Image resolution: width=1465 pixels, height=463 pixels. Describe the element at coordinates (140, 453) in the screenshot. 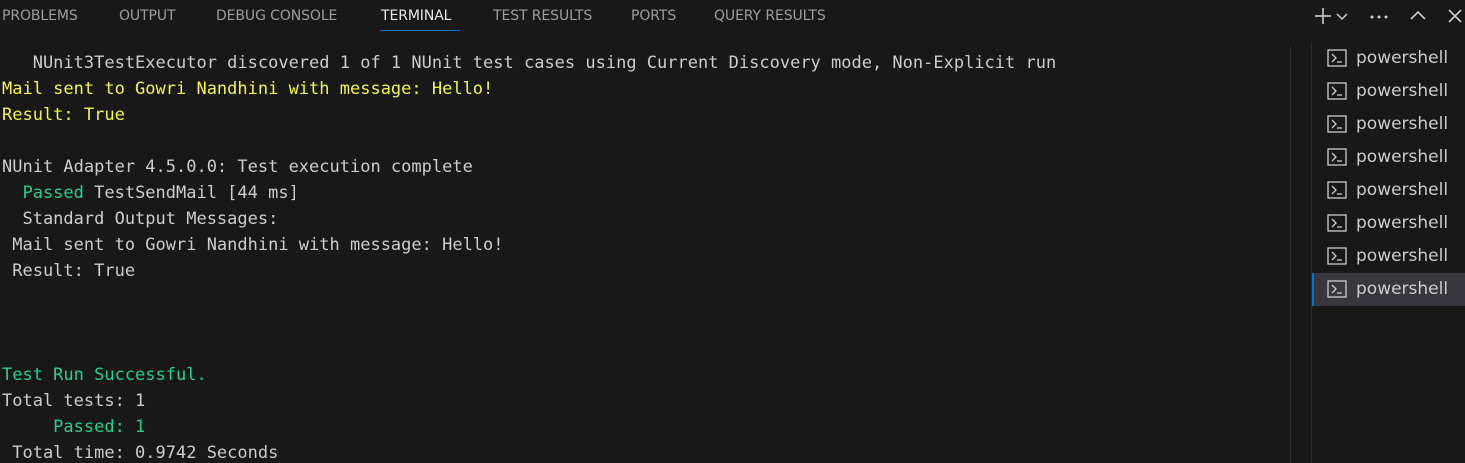

I see `terminal-line: Total time: 0.9742 Seconds` at that location.